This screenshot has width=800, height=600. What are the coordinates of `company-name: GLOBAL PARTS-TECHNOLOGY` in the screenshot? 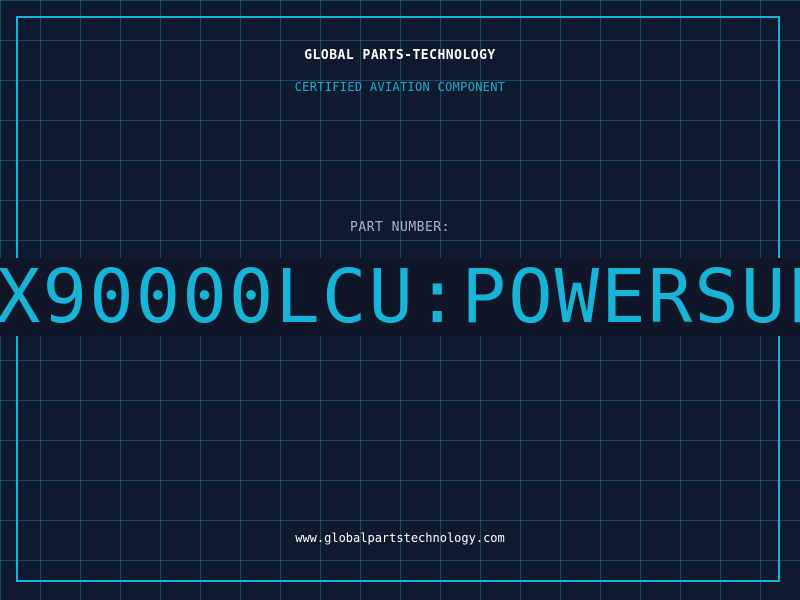 It's located at (400, 55).